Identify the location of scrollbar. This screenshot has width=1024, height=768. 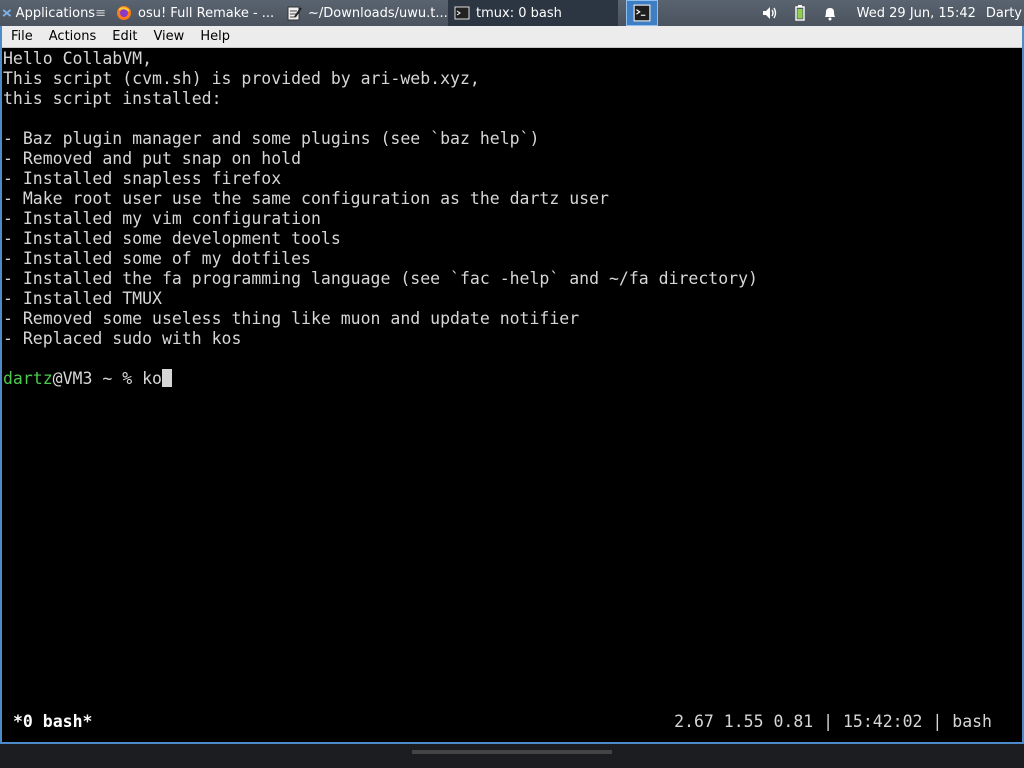
(1019, 395).